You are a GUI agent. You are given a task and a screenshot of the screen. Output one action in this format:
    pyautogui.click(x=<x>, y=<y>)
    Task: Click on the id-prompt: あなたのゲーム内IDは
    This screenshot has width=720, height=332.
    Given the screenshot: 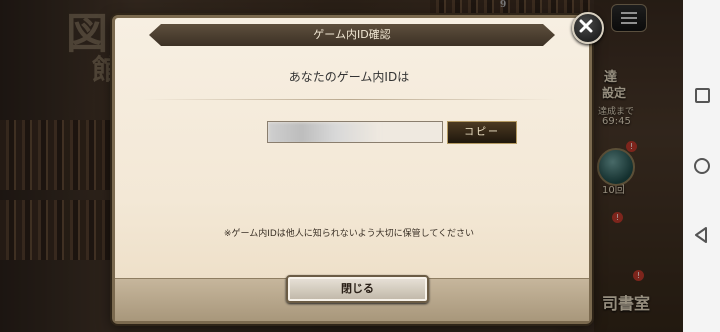 What is the action you would take?
    pyautogui.click(x=349, y=77)
    